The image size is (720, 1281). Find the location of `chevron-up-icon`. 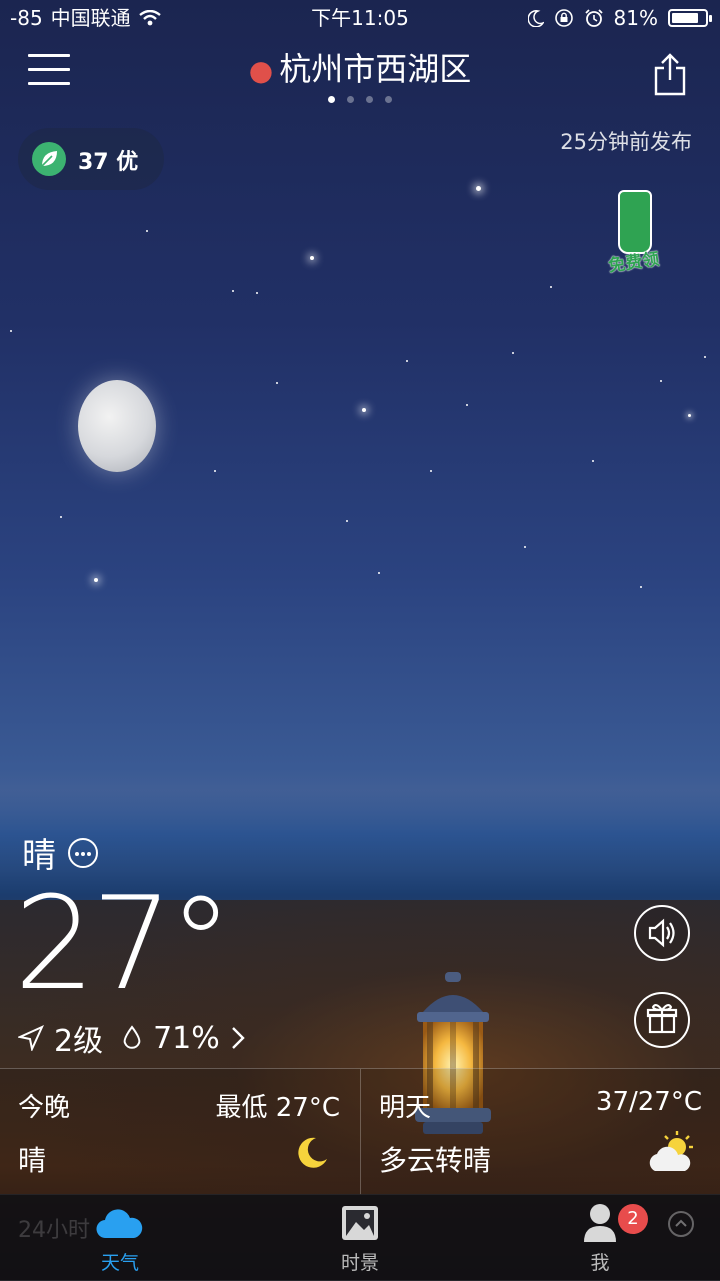

chevron-up-icon is located at coordinates (681, 1223).